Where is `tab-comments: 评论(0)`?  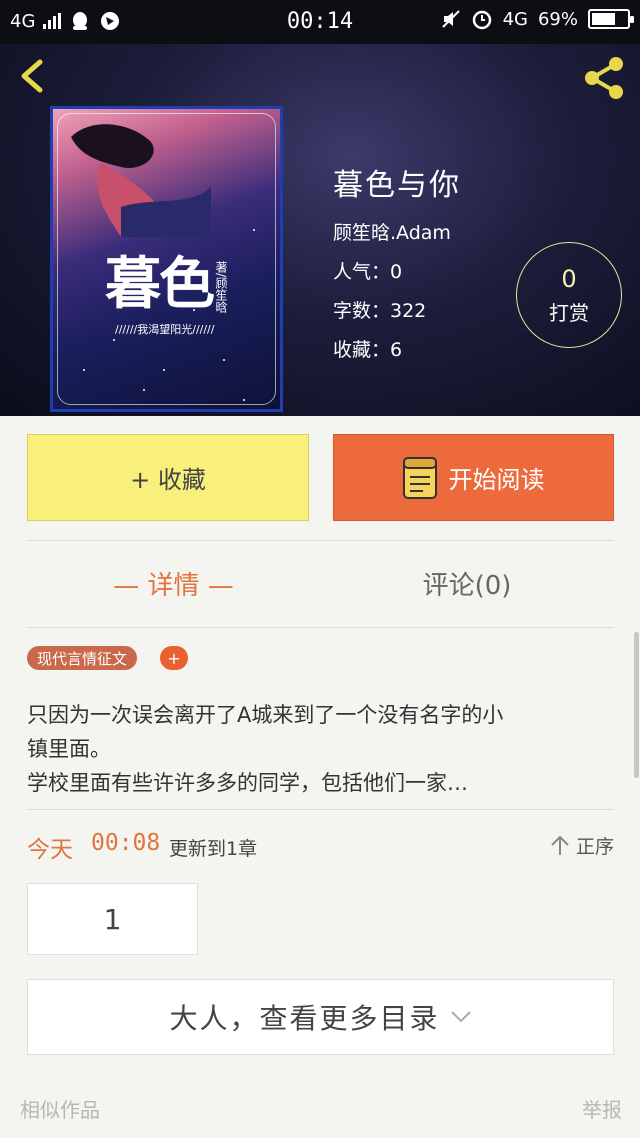
tab-comments: 评论(0) is located at coordinates (467, 583).